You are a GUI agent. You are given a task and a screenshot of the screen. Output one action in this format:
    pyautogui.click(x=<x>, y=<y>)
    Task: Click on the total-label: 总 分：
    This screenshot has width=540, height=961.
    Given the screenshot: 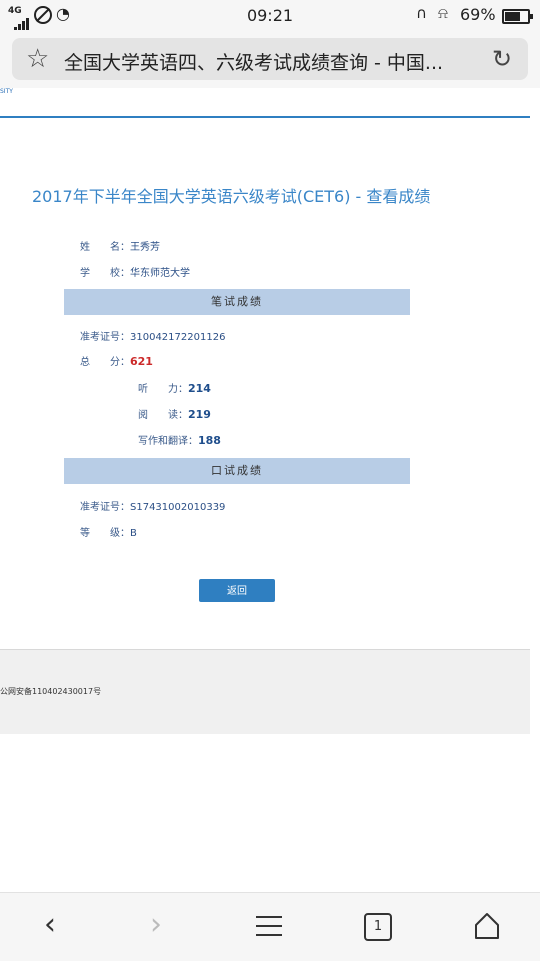 What is the action you would take?
    pyautogui.click(x=105, y=362)
    